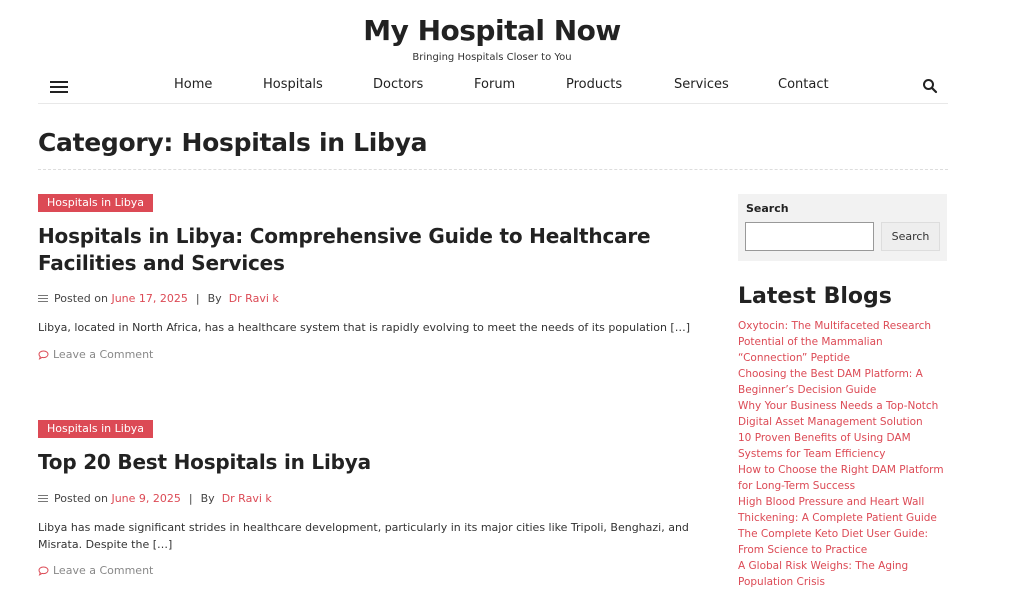  I want to click on site-tagline: Bringing Hospitals Closer to You, so click(492, 57).